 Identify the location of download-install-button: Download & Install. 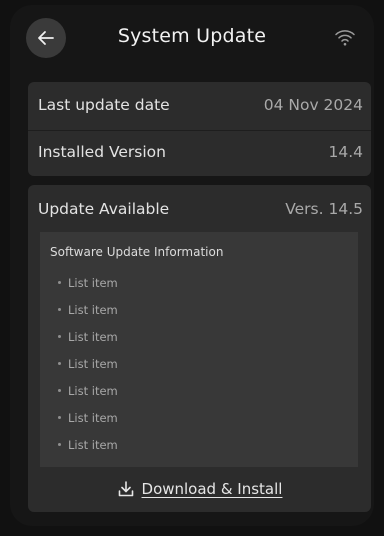
(199, 489).